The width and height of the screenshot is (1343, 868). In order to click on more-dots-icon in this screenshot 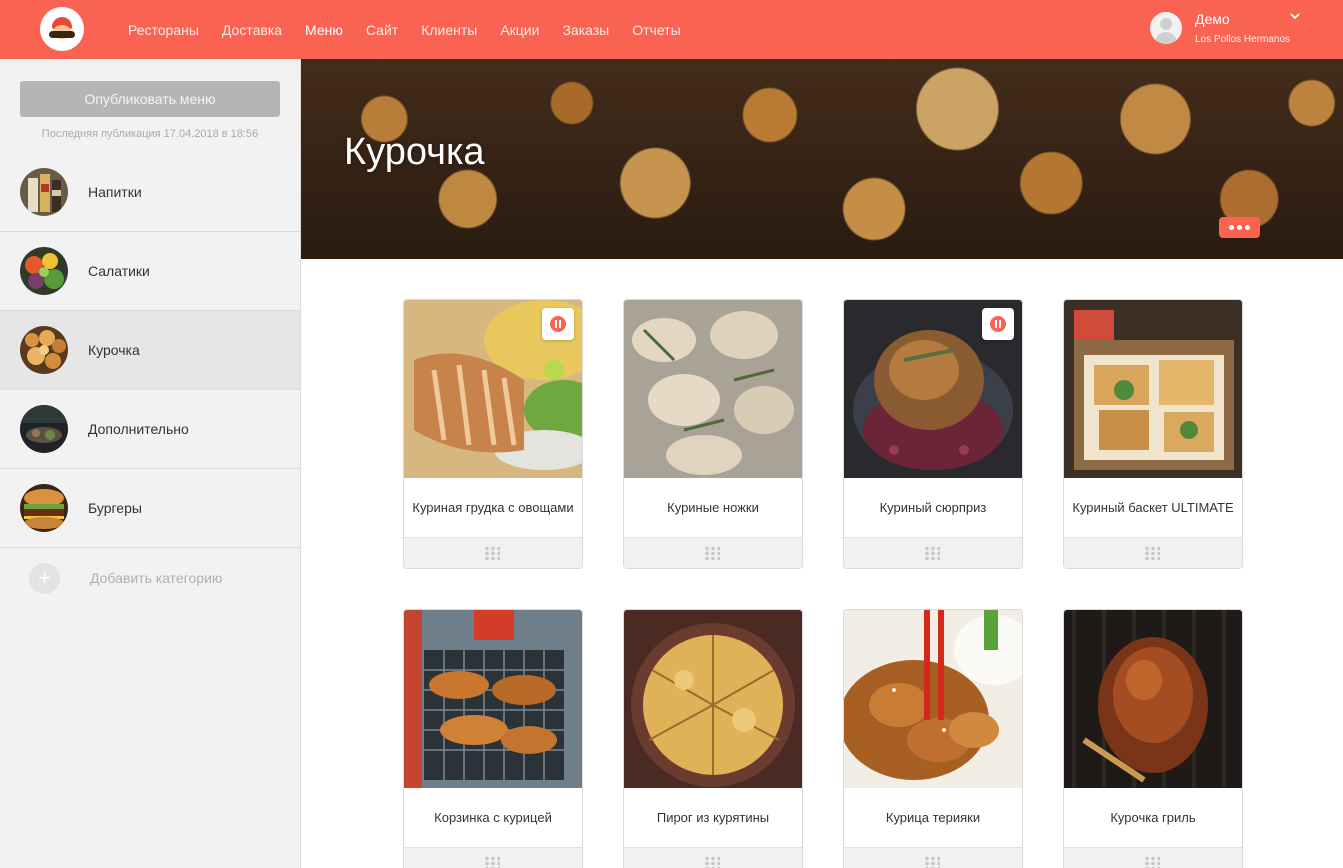, I will do `click(1239, 227)`.